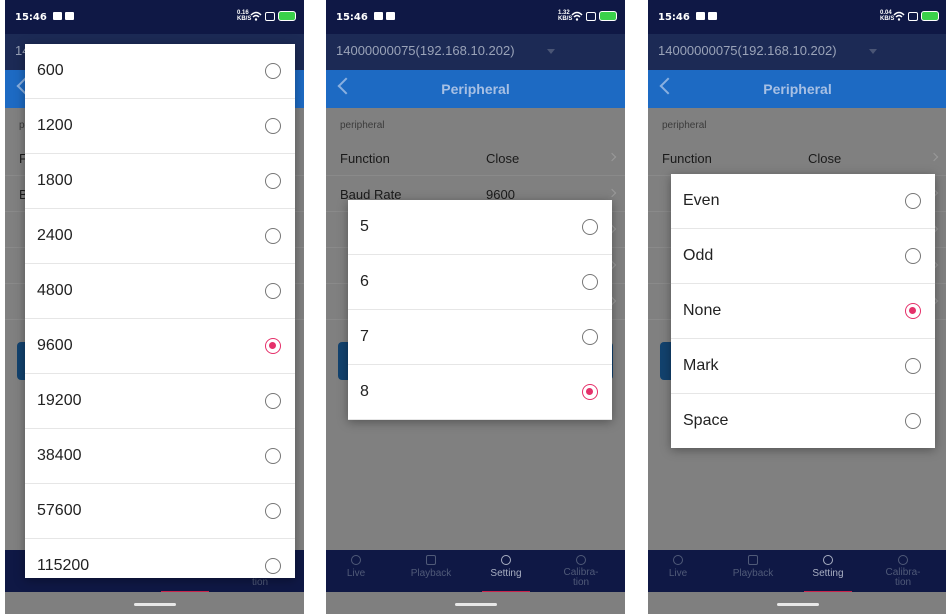 The image size is (946, 614). What do you see at coordinates (803, 256) in the screenshot?
I see `option-row: Odd` at bounding box center [803, 256].